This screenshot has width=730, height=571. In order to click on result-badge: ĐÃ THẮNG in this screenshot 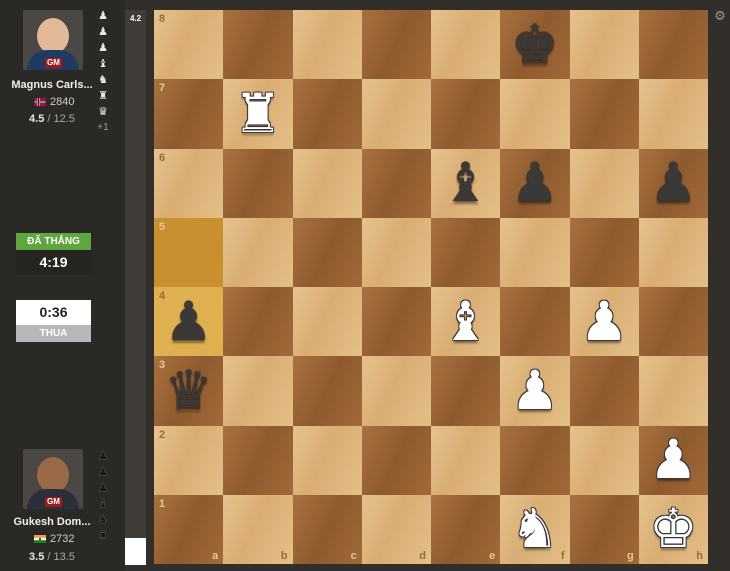, I will do `click(53, 241)`.